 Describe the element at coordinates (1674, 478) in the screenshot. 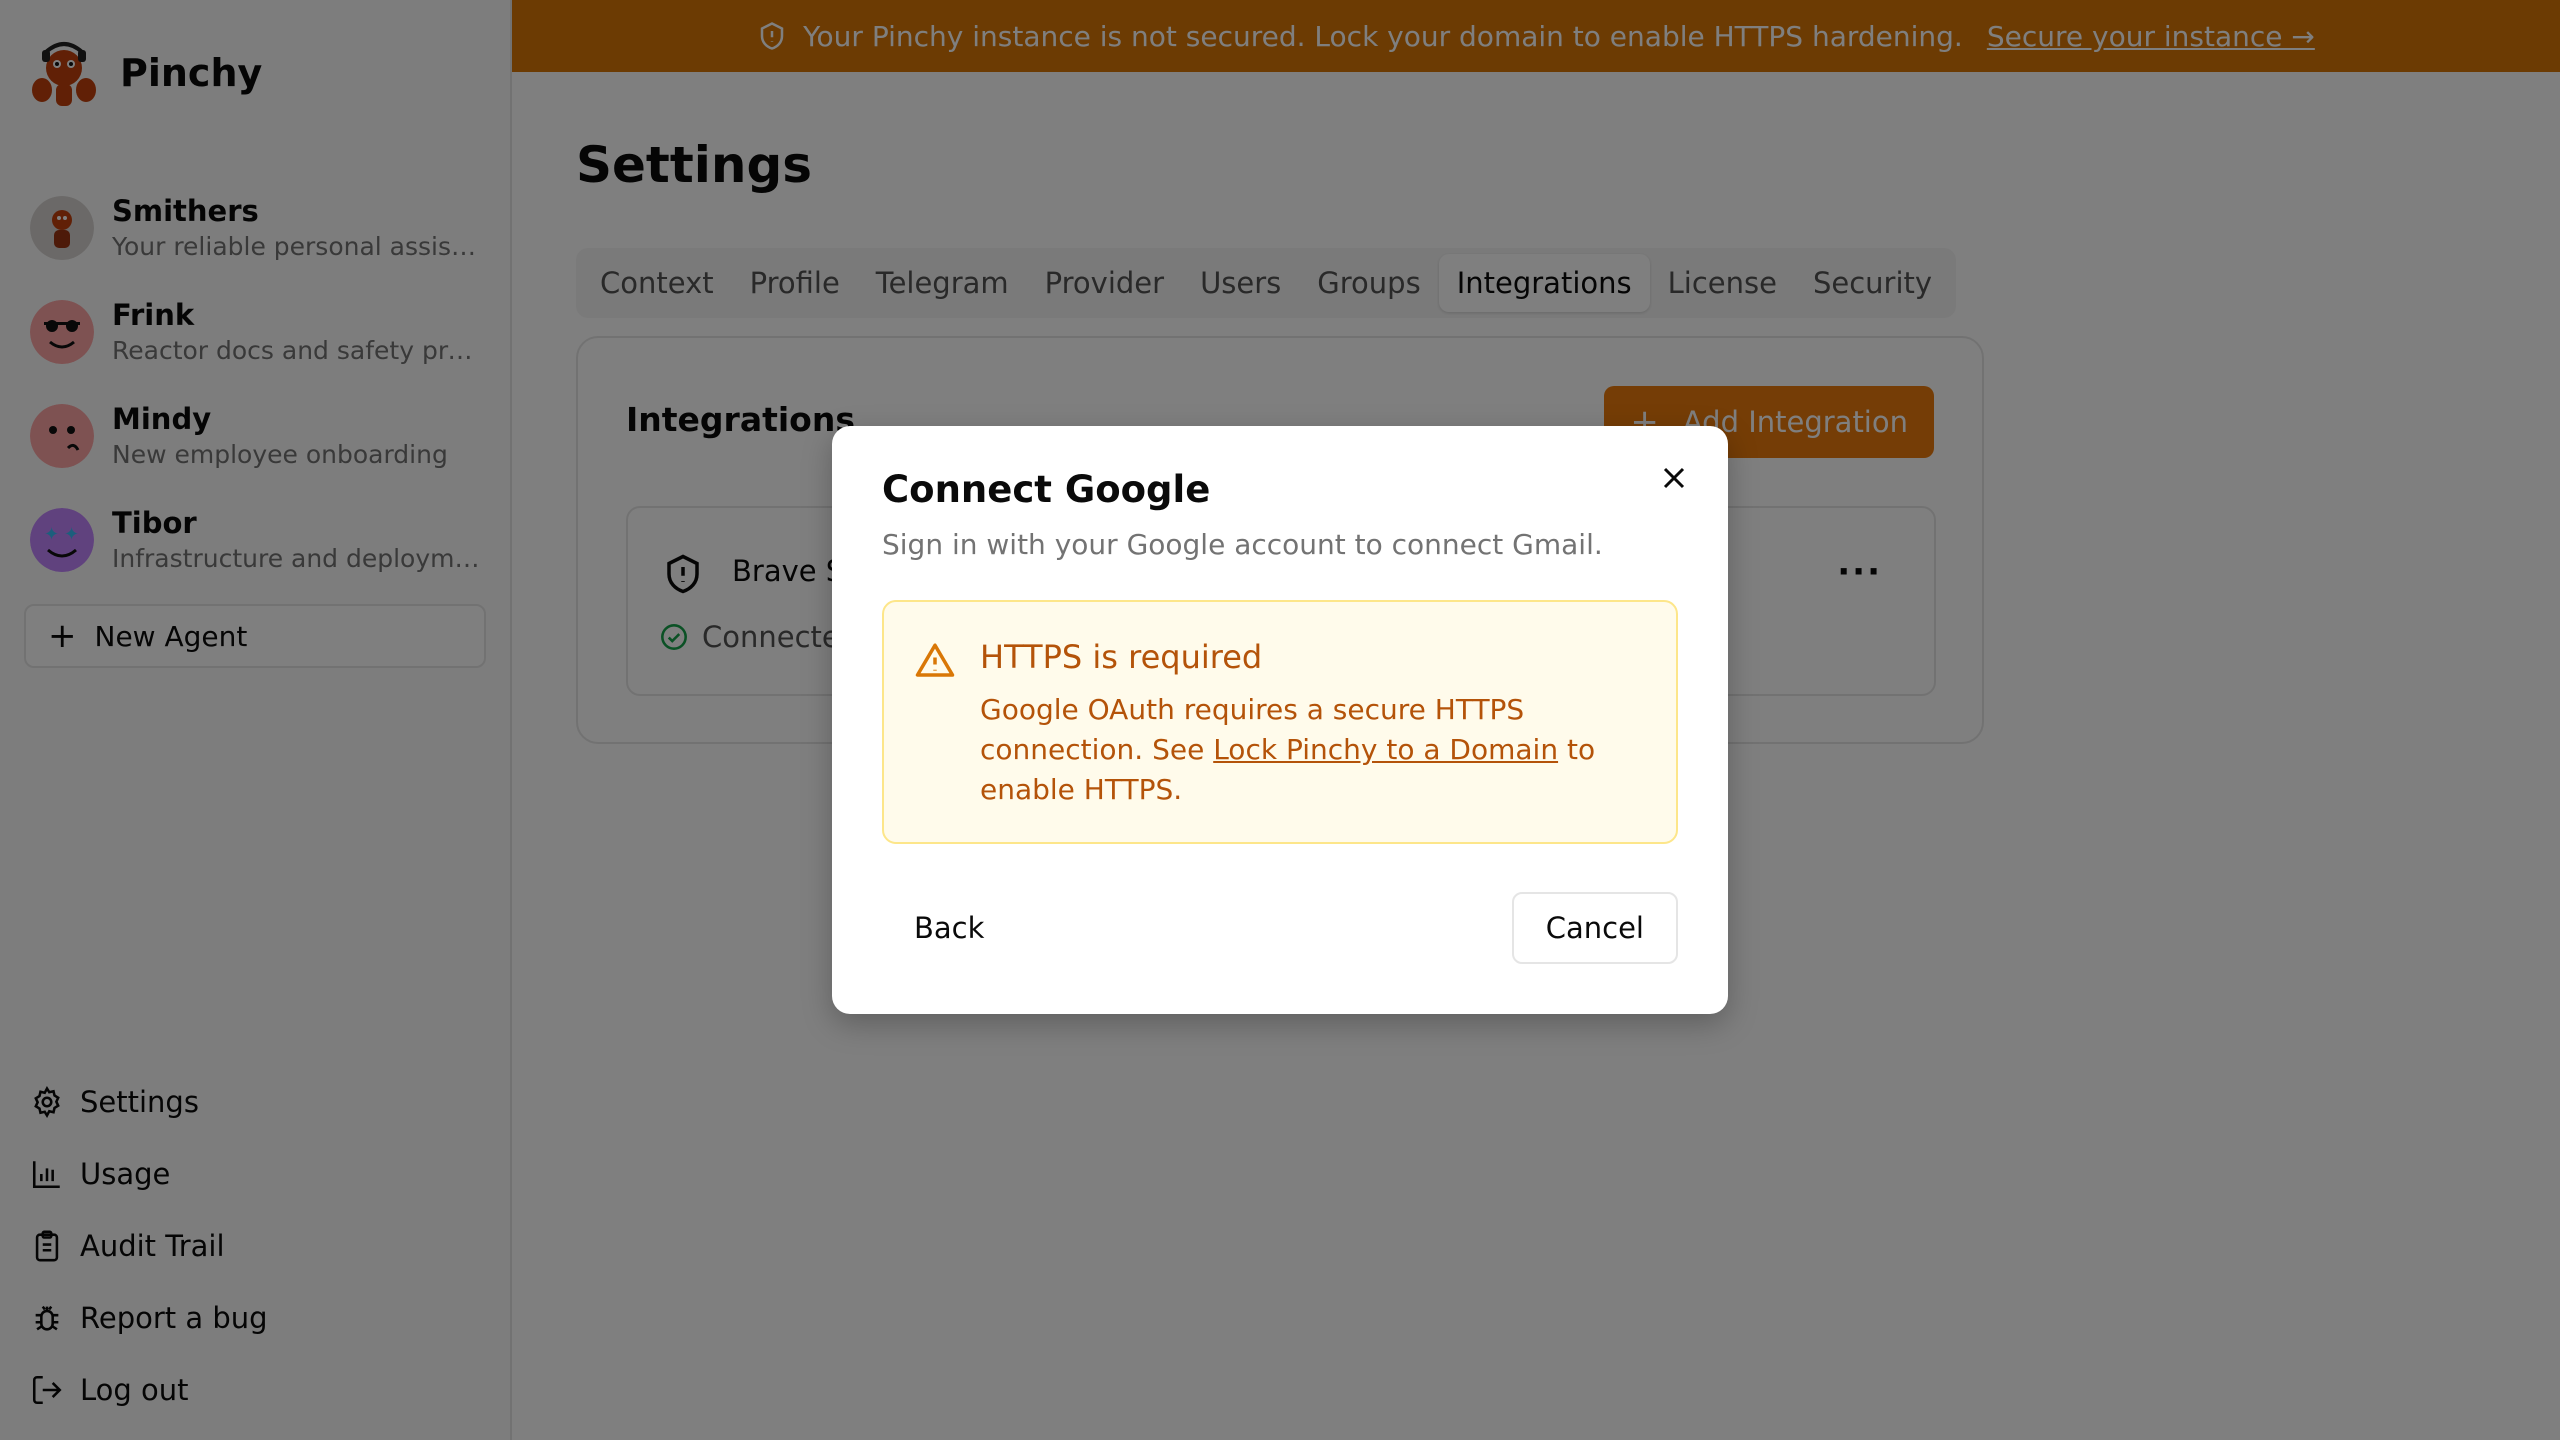

I see `close-icon` at that location.